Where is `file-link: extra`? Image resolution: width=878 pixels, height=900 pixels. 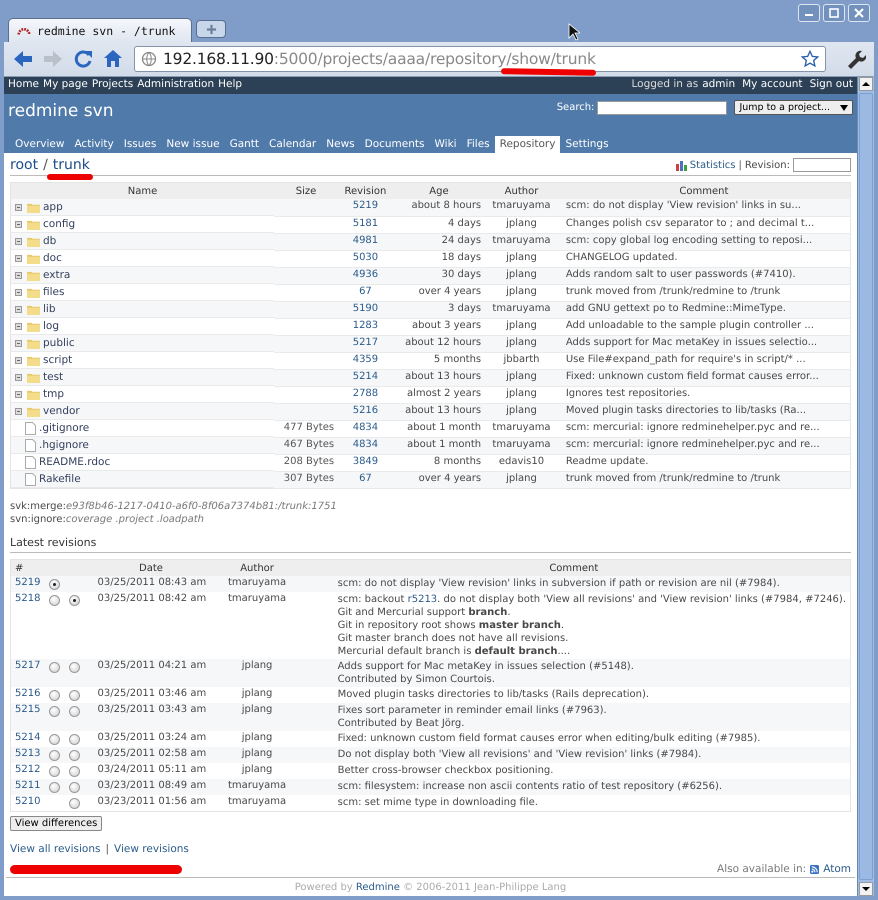 file-link: extra is located at coordinates (56, 275).